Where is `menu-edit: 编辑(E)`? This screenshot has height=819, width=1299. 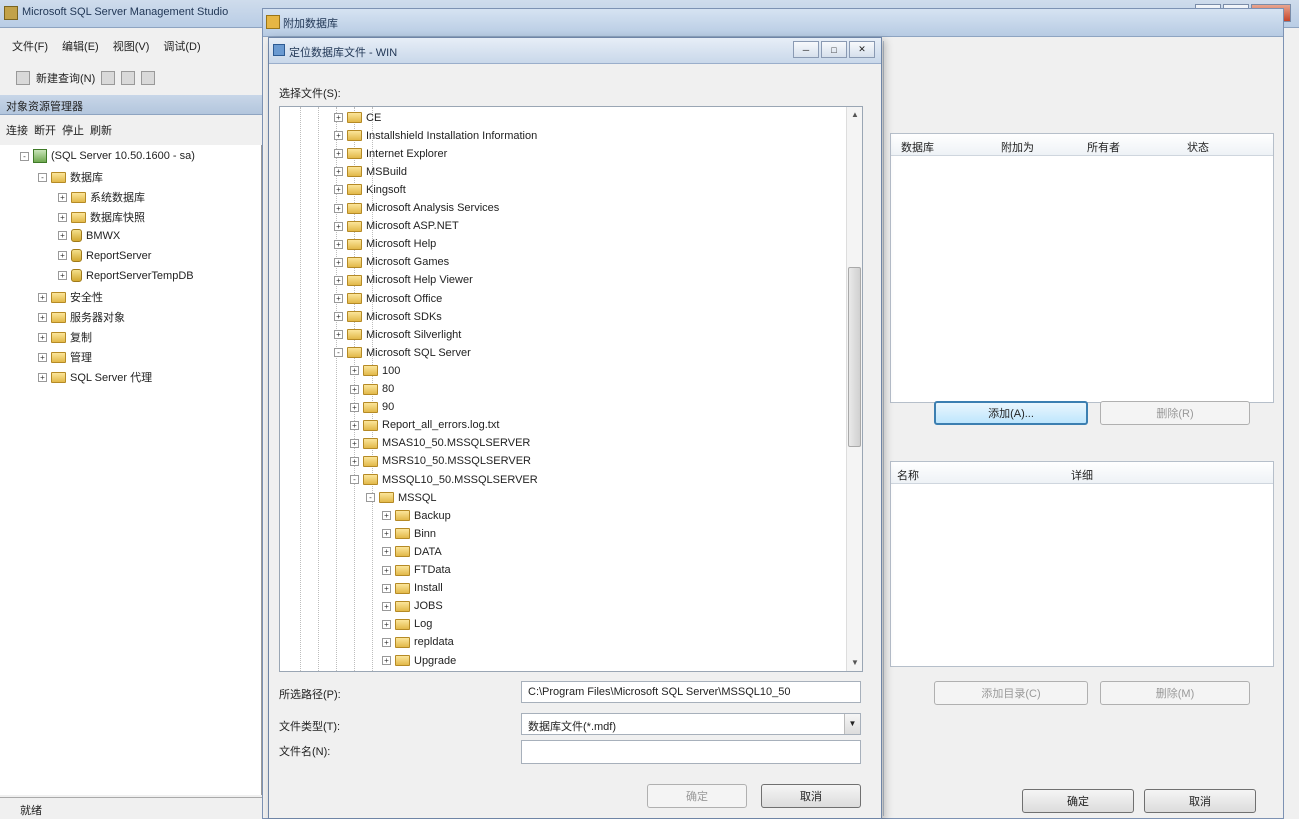 menu-edit: 编辑(E) is located at coordinates (80, 48).